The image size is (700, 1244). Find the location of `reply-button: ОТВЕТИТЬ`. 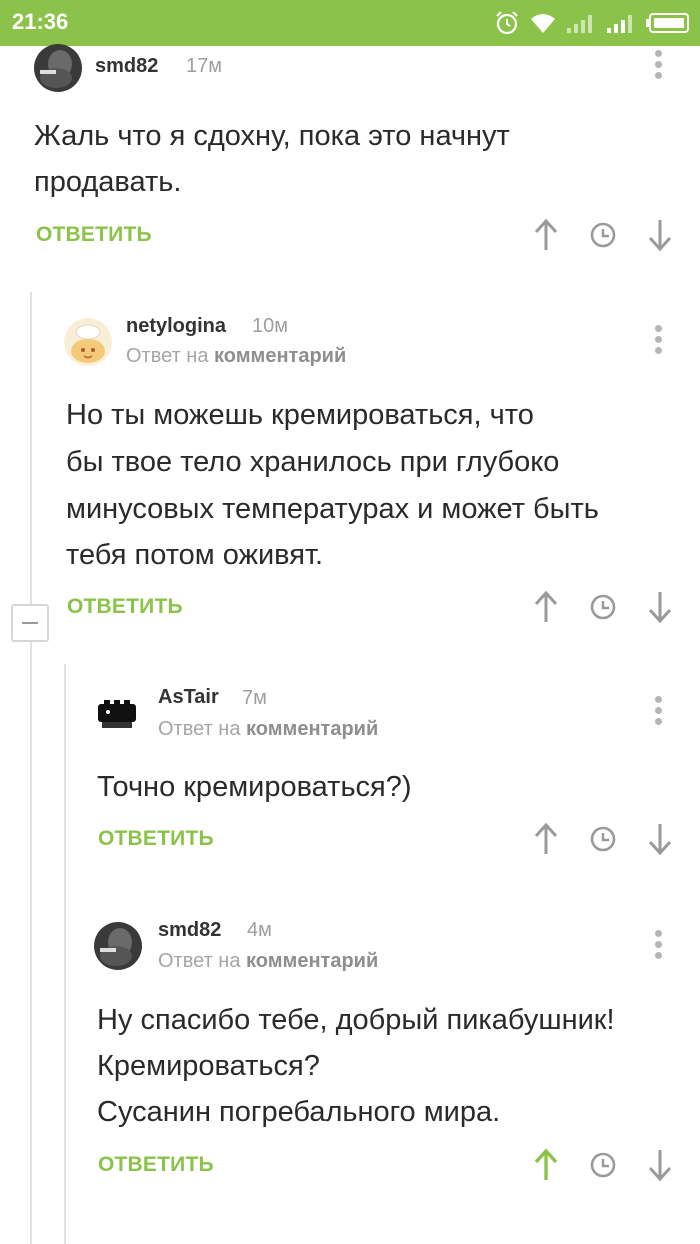

reply-button: ОТВЕТИТЬ is located at coordinates (156, 1165).